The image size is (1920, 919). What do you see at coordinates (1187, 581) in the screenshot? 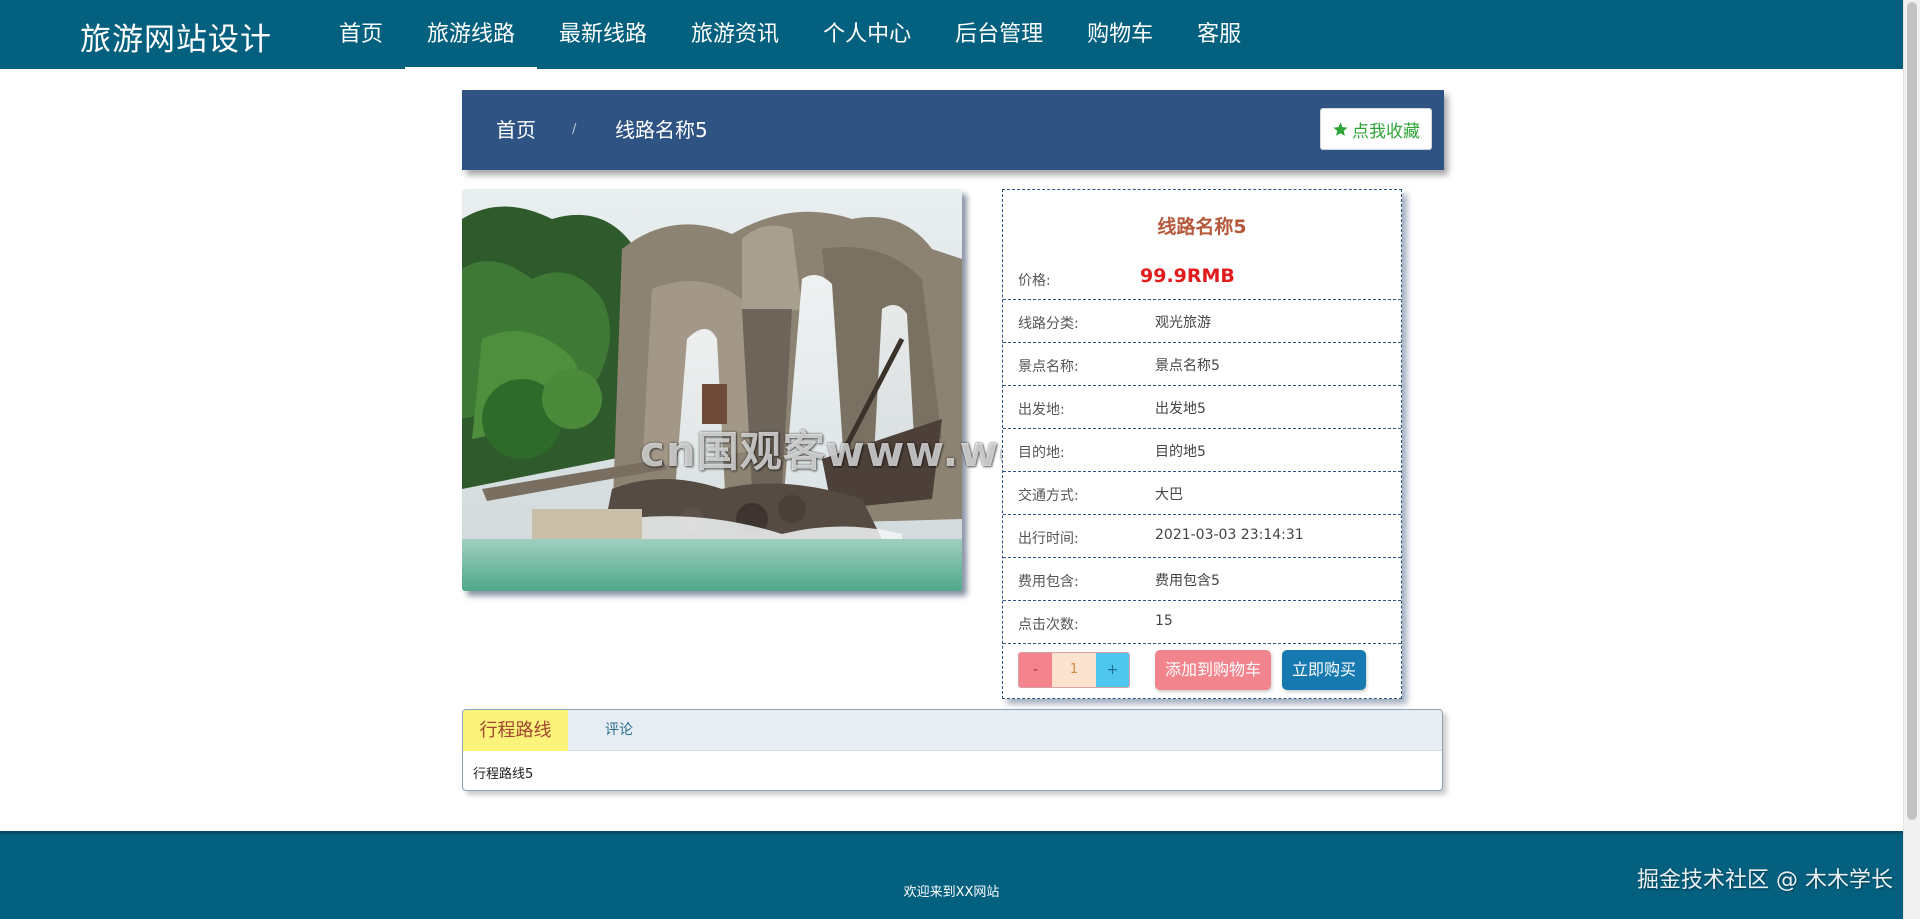
I see `info-value: 费用包含5` at bounding box center [1187, 581].